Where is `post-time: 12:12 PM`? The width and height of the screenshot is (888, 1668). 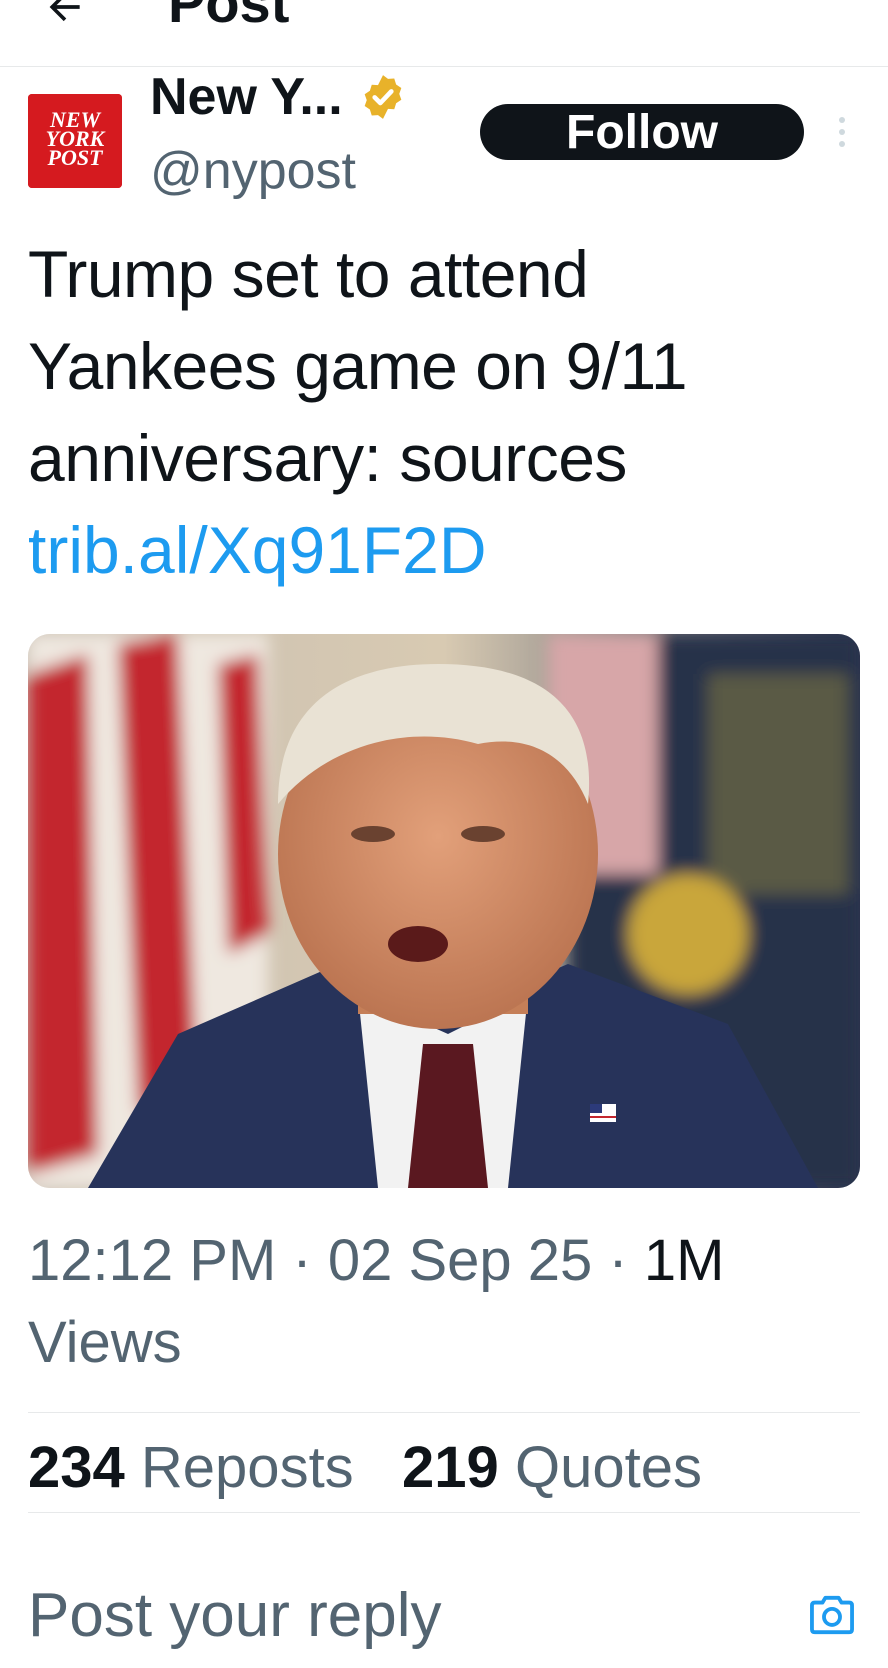 post-time: 12:12 PM is located at coordinates (152, 1260).